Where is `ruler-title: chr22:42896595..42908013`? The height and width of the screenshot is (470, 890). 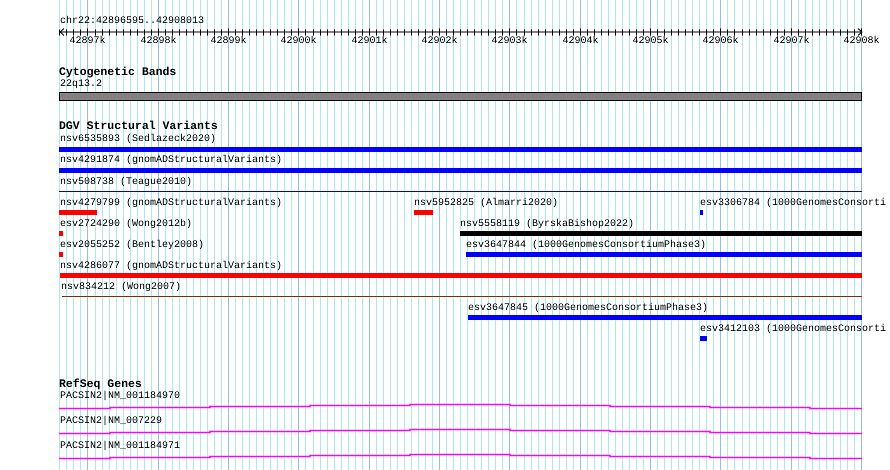 ruler-title: chr22:42896595..42908013 is located at coordinates (132, 21).